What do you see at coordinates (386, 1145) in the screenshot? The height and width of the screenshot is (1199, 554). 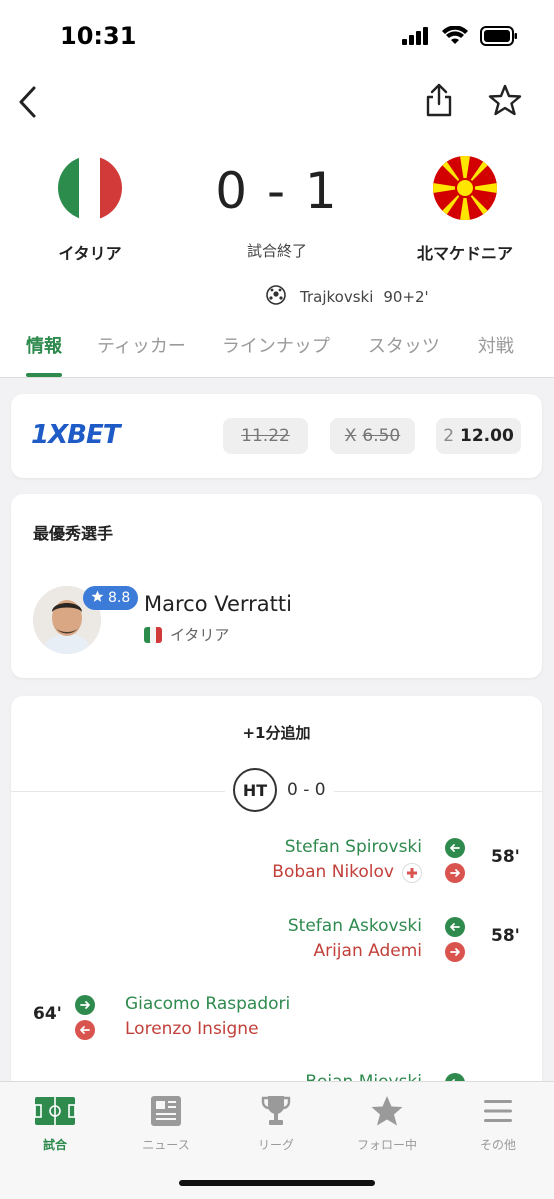 I see `nav-following-label: フォロー中` at bounding box center [386, 1145].